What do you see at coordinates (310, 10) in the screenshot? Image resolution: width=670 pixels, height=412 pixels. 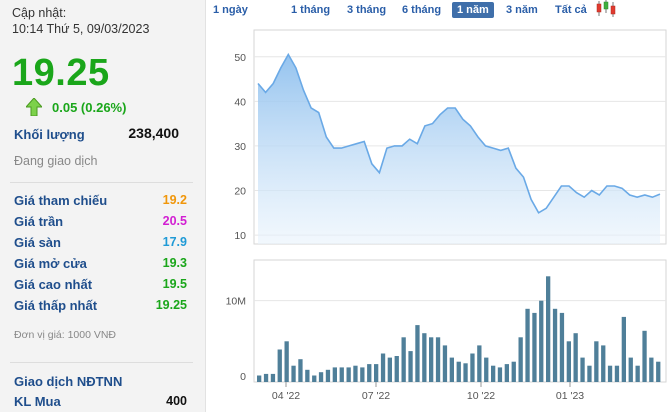 I see `tab-period: 1 tháng` at bounding box center [310, 10].